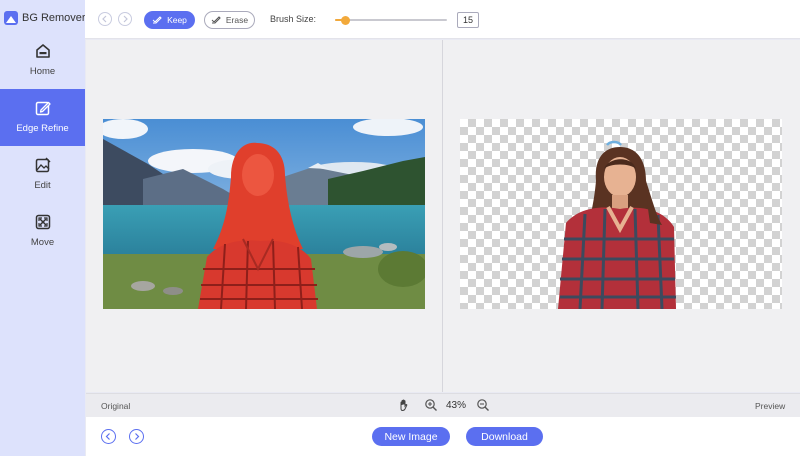 The image size is (800, 456). What do you see at coordinates (431, 405) in the screenshot?
I see `zoom-in-icon` at bounding box center [431, 405].